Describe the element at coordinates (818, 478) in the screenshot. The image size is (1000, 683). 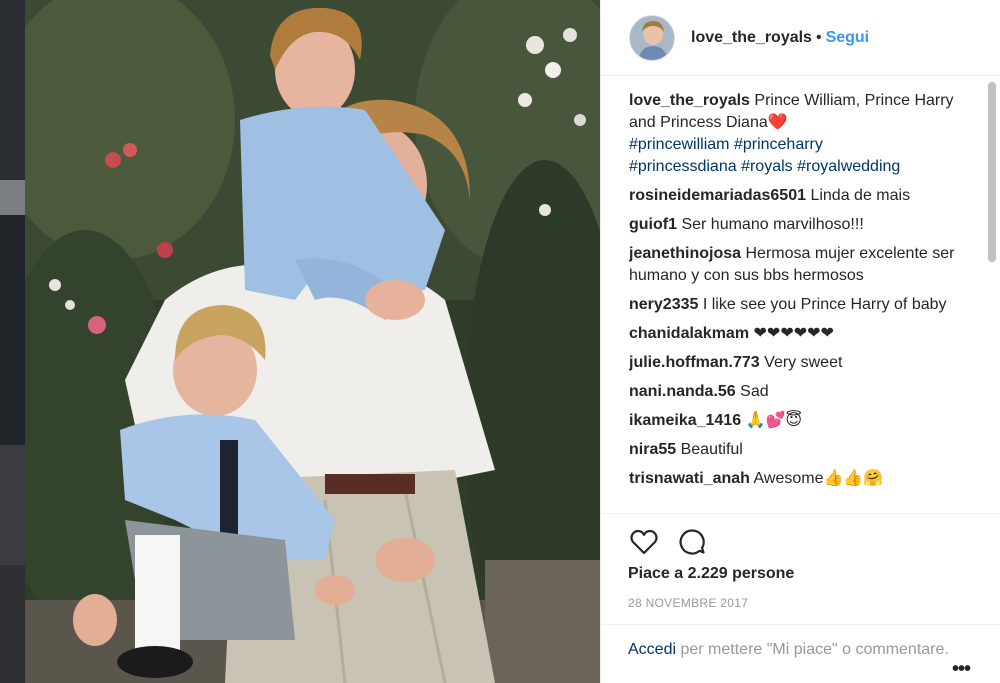
I see `comment-text: Awesome👍👍🤗` at that location.